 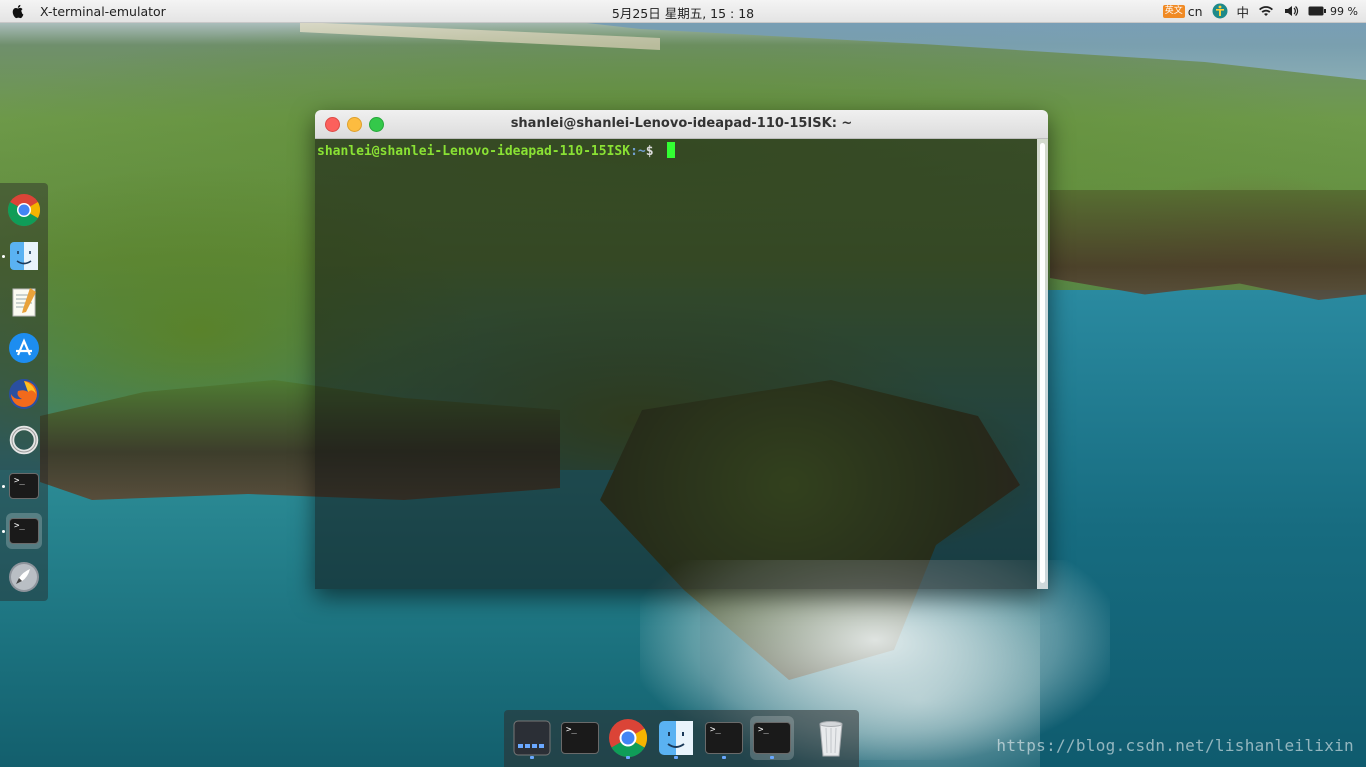 I want to click on wifi-icon, so click(x=1266, y=11).